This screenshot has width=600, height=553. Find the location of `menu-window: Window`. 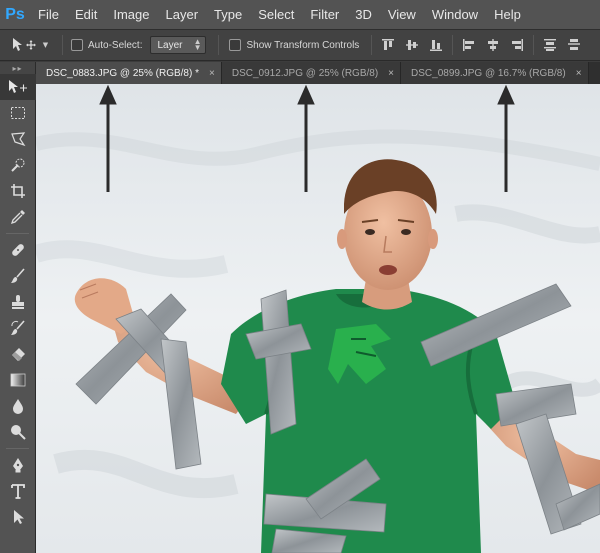

menu-window: Window is located at coordinates (455, 14).